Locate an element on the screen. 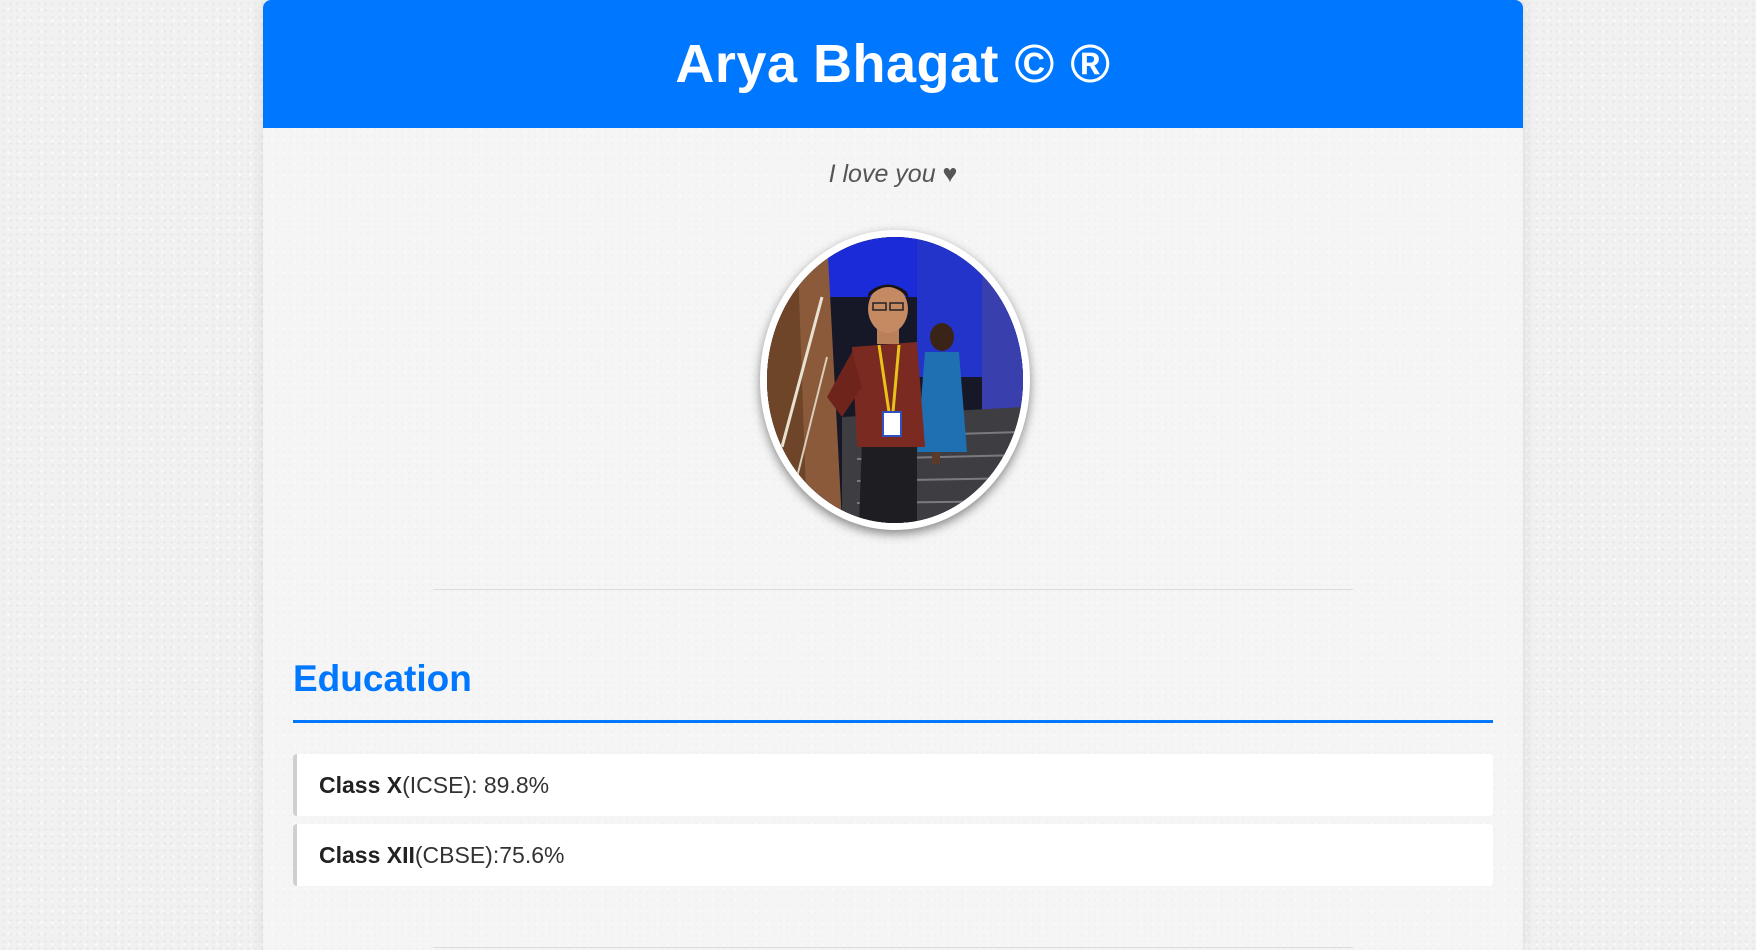 The height and width of the screenshot is (950, 1756). page-title: Arya Bhagat © ® is located at coordinates (893, 64).